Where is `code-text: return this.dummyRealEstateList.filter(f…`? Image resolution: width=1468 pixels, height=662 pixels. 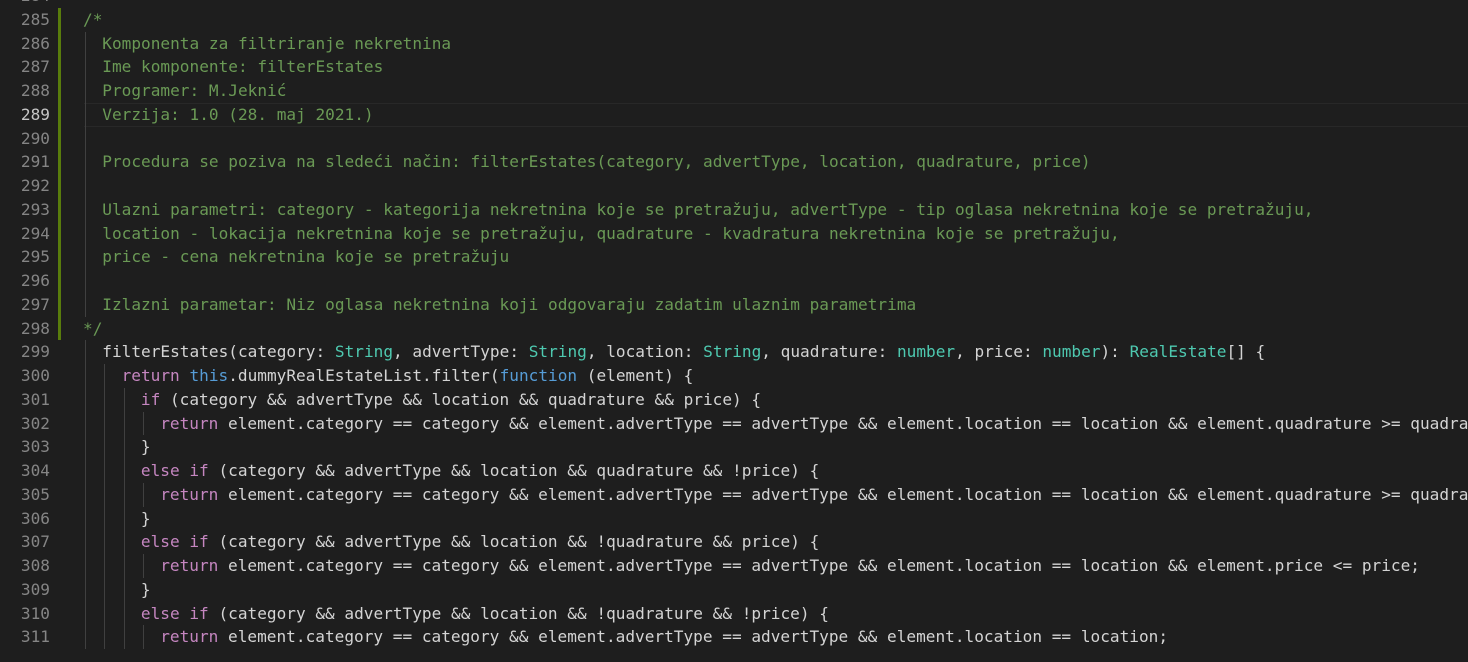 code-text: return this.dummyRealEstateList.filter(f… is located at coordinates (408, 376).